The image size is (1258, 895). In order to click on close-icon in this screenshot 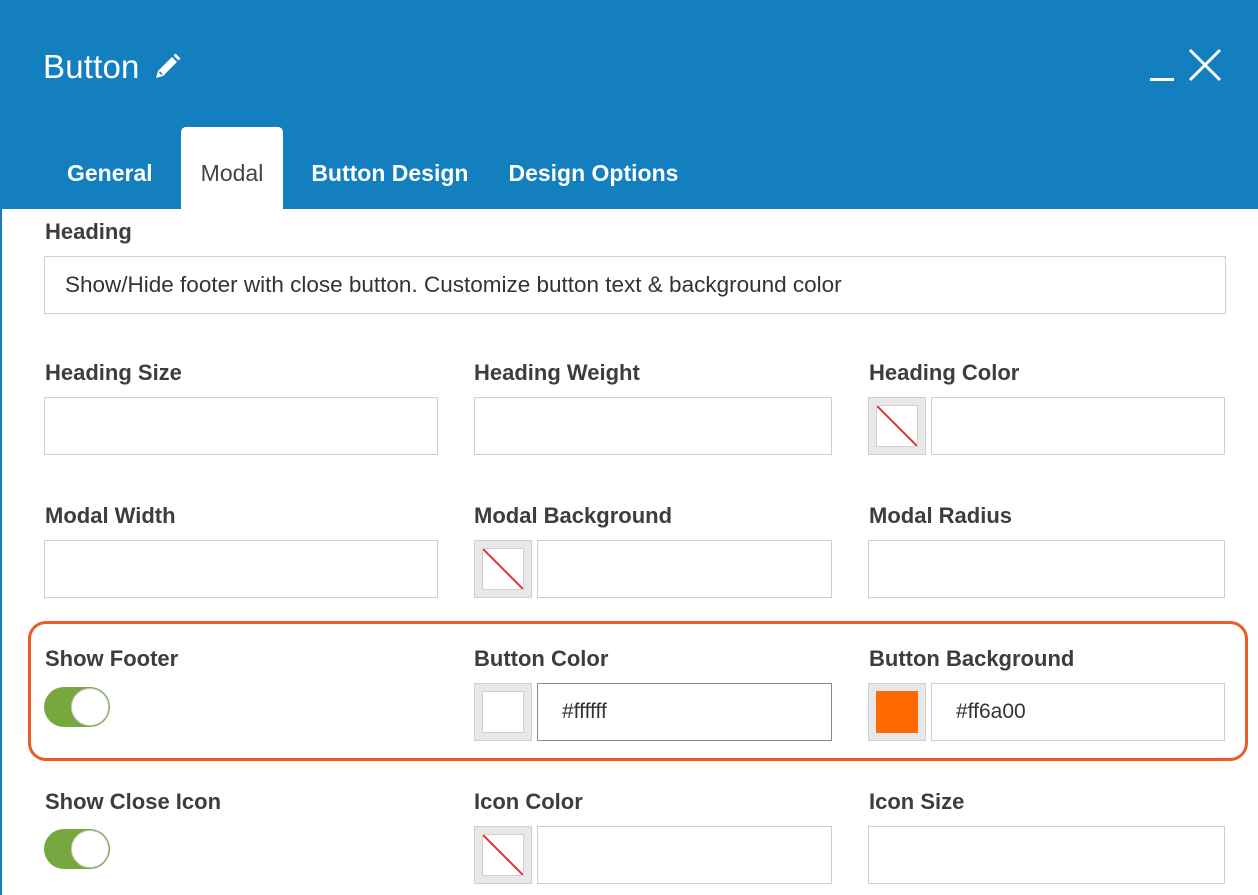, I will do `click(1205, 66)`.